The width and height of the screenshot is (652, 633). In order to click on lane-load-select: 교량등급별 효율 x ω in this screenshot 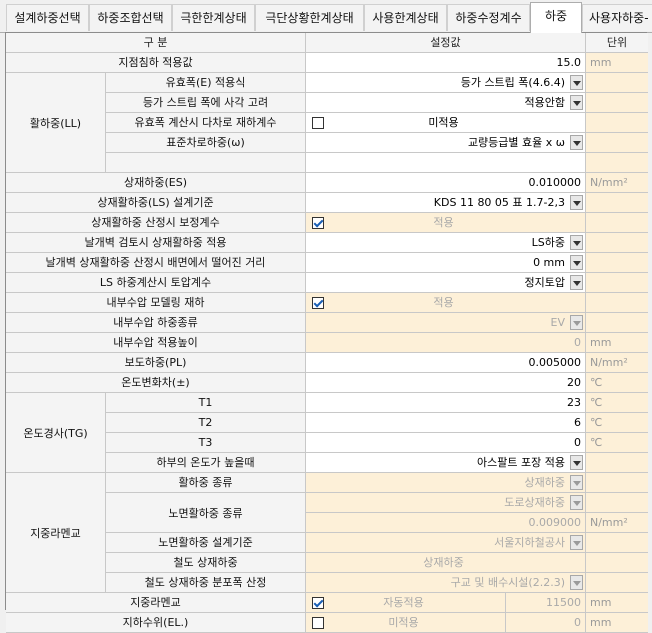, I will do `click(446, 143)`.